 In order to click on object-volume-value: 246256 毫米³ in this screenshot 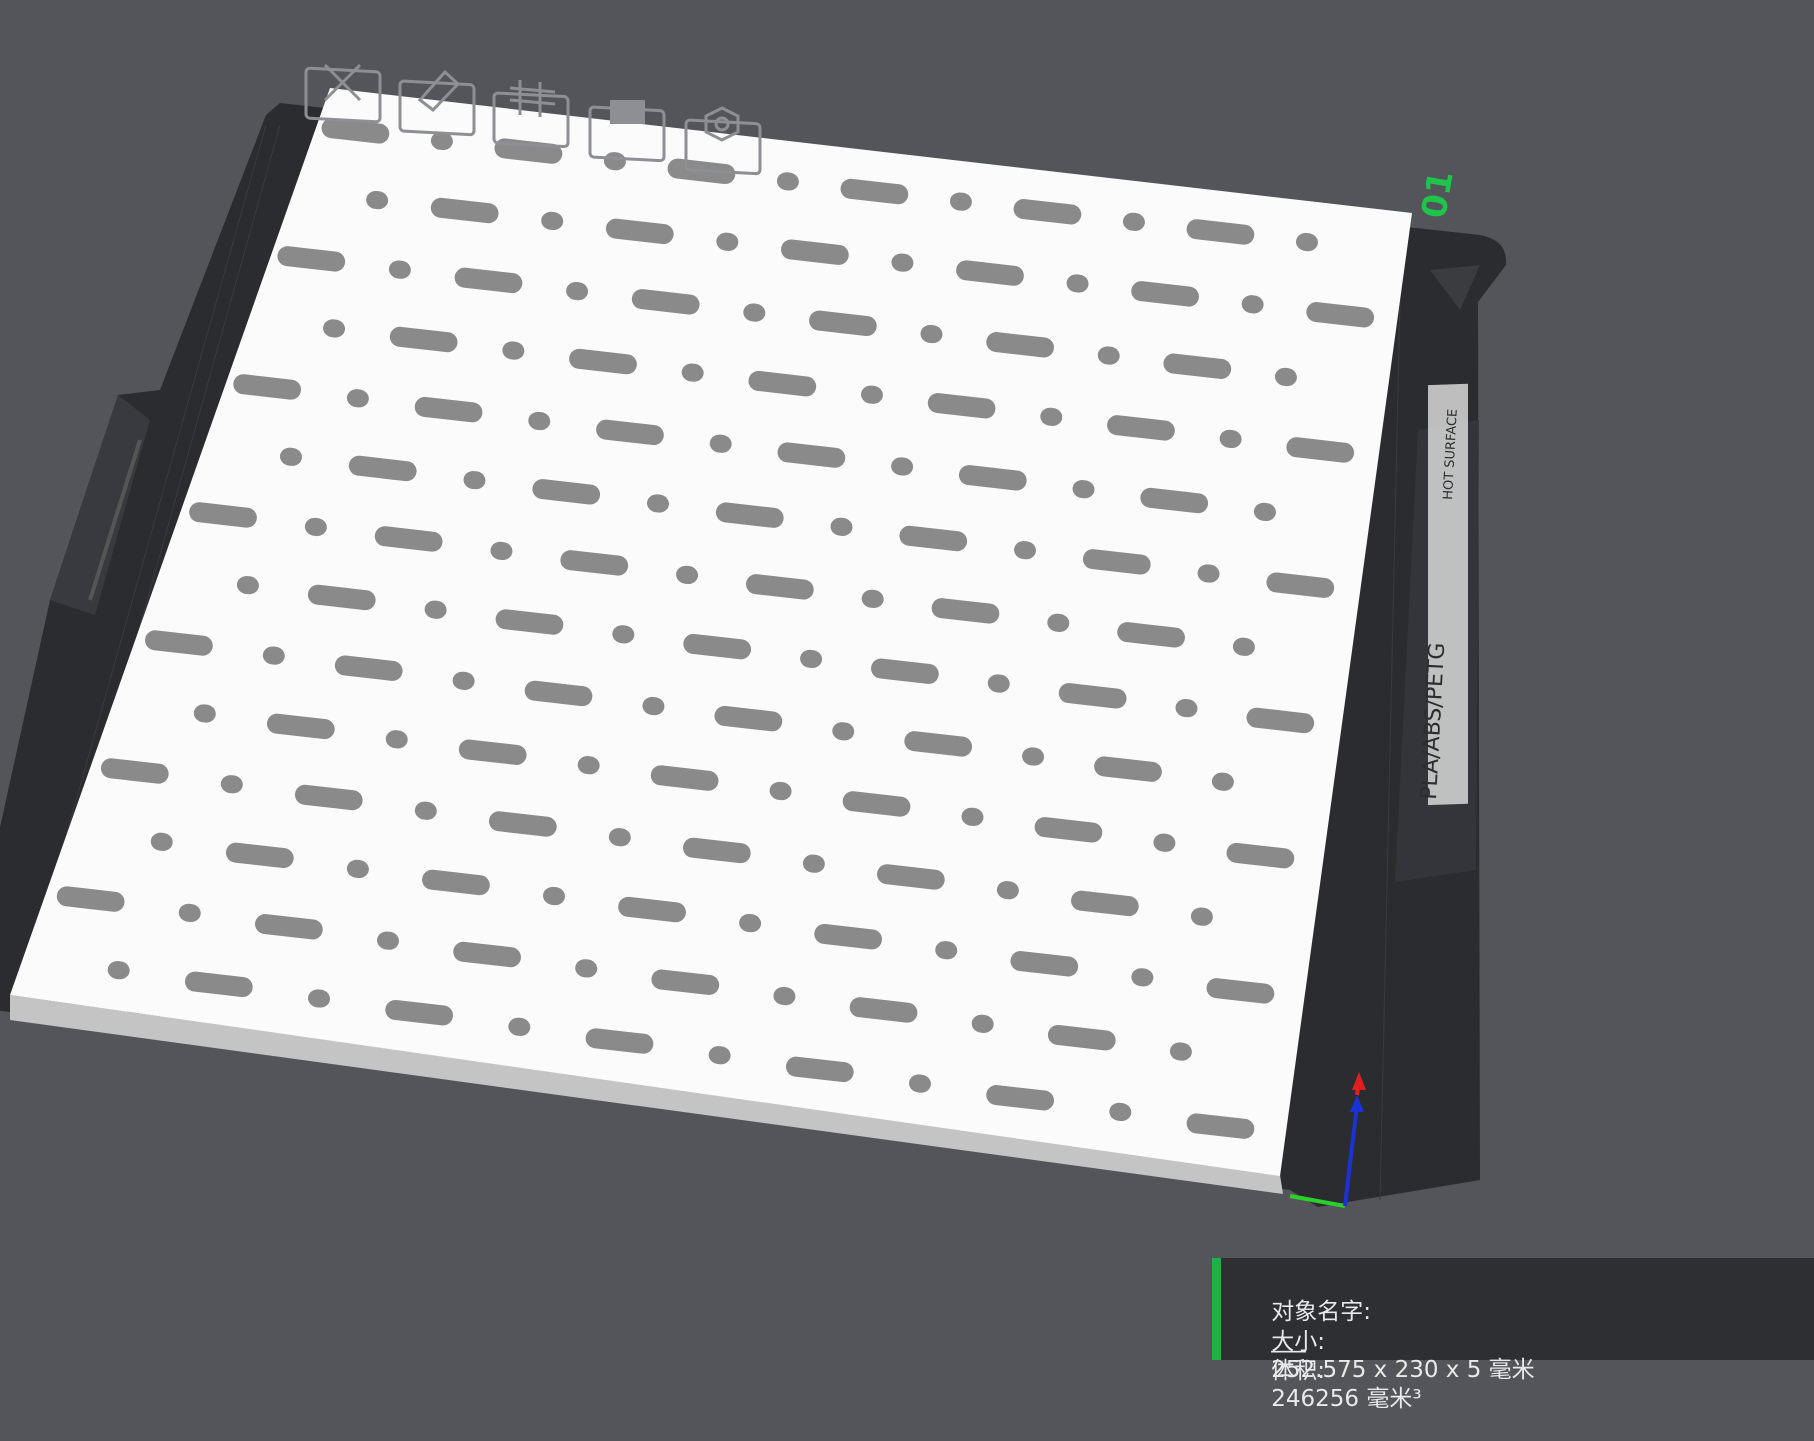, I will do `click(1346, 1399)`.